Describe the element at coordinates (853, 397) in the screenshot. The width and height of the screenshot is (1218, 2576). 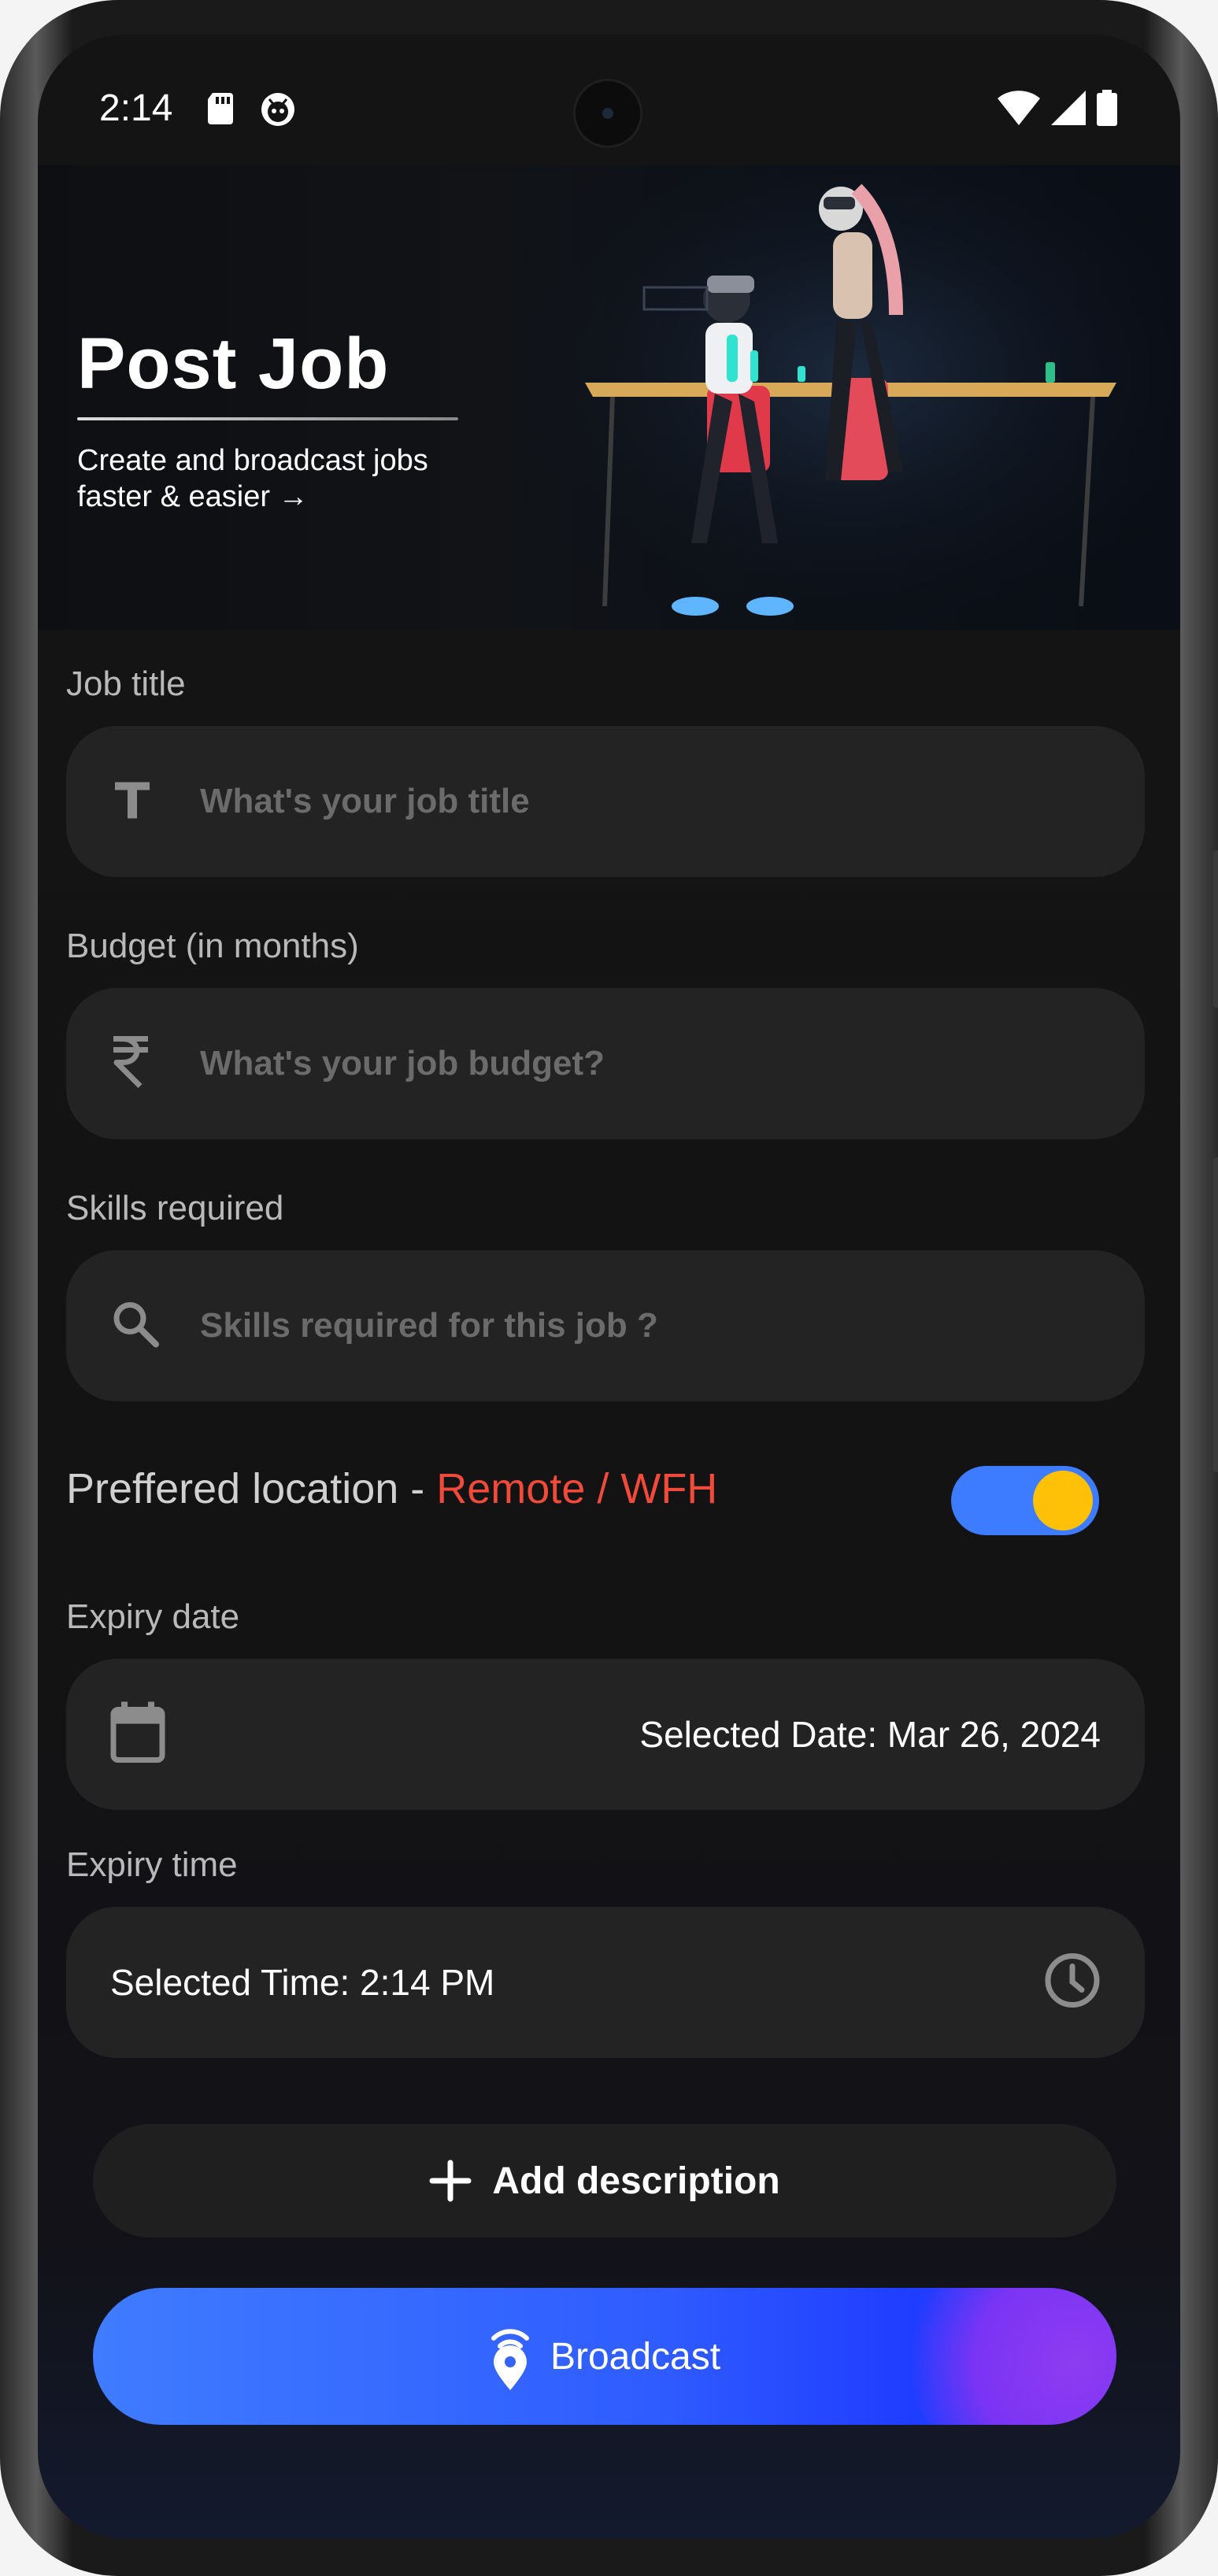
I see `hero-illustration` at that location.